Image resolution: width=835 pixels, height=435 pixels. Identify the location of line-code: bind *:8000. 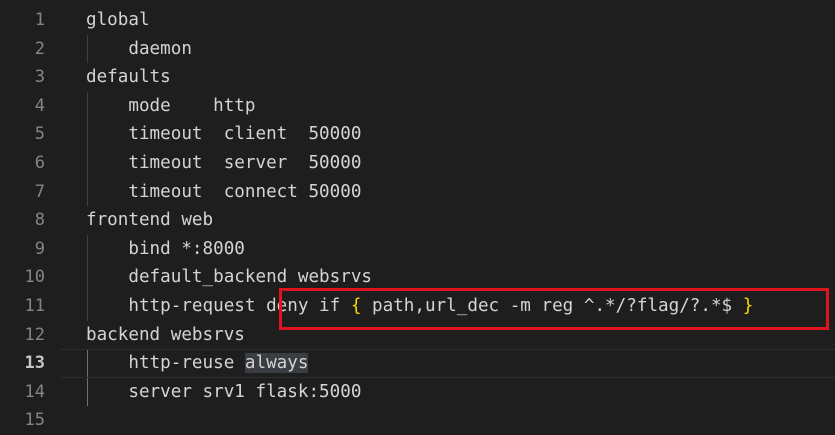
(165, 249).